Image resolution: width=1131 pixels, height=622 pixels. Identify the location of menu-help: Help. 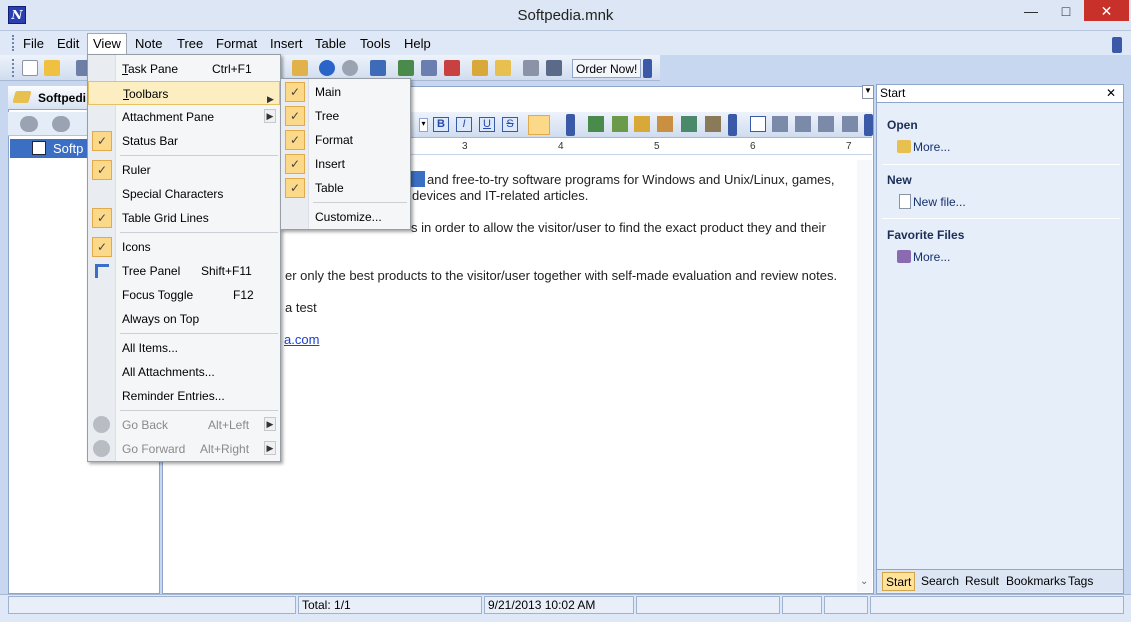
(417, 44).